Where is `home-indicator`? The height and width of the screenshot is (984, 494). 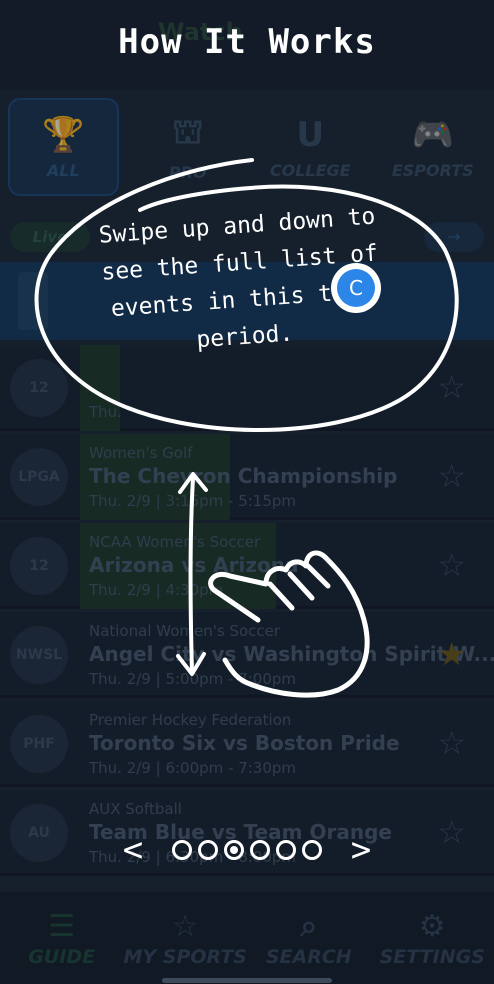
home-indicator is located at coordinates (247, 980).